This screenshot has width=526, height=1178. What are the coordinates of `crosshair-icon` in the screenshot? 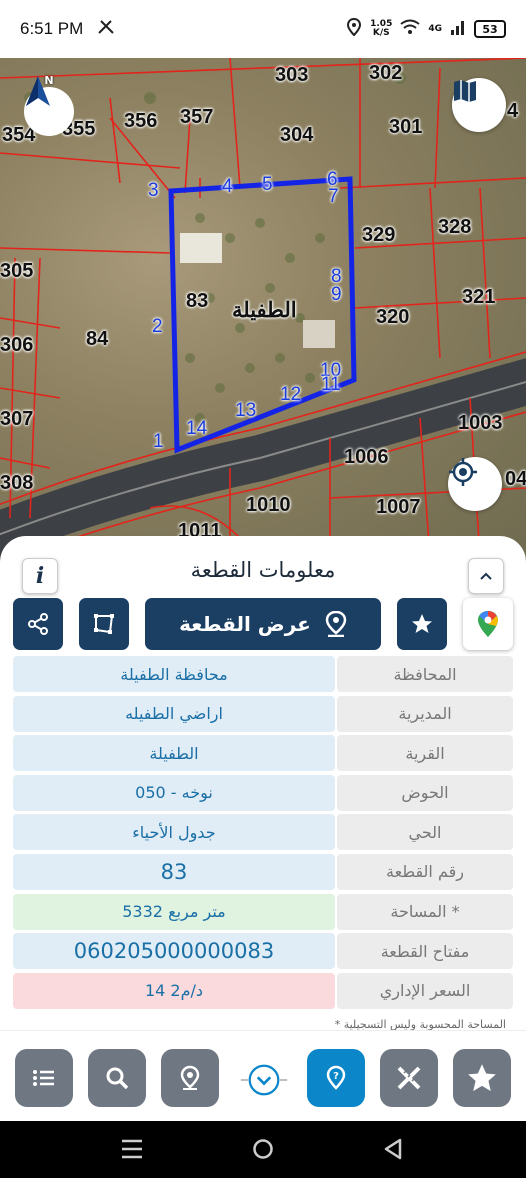 It's located at (463, 472).